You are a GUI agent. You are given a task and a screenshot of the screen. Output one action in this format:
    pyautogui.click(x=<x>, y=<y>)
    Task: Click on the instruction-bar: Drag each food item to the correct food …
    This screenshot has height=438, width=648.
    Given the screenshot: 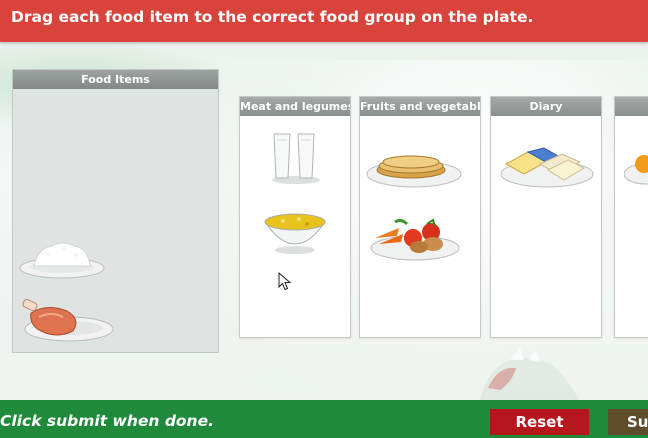 What is the action you would take?
    pyautogui.click(x=324, y=21)
    